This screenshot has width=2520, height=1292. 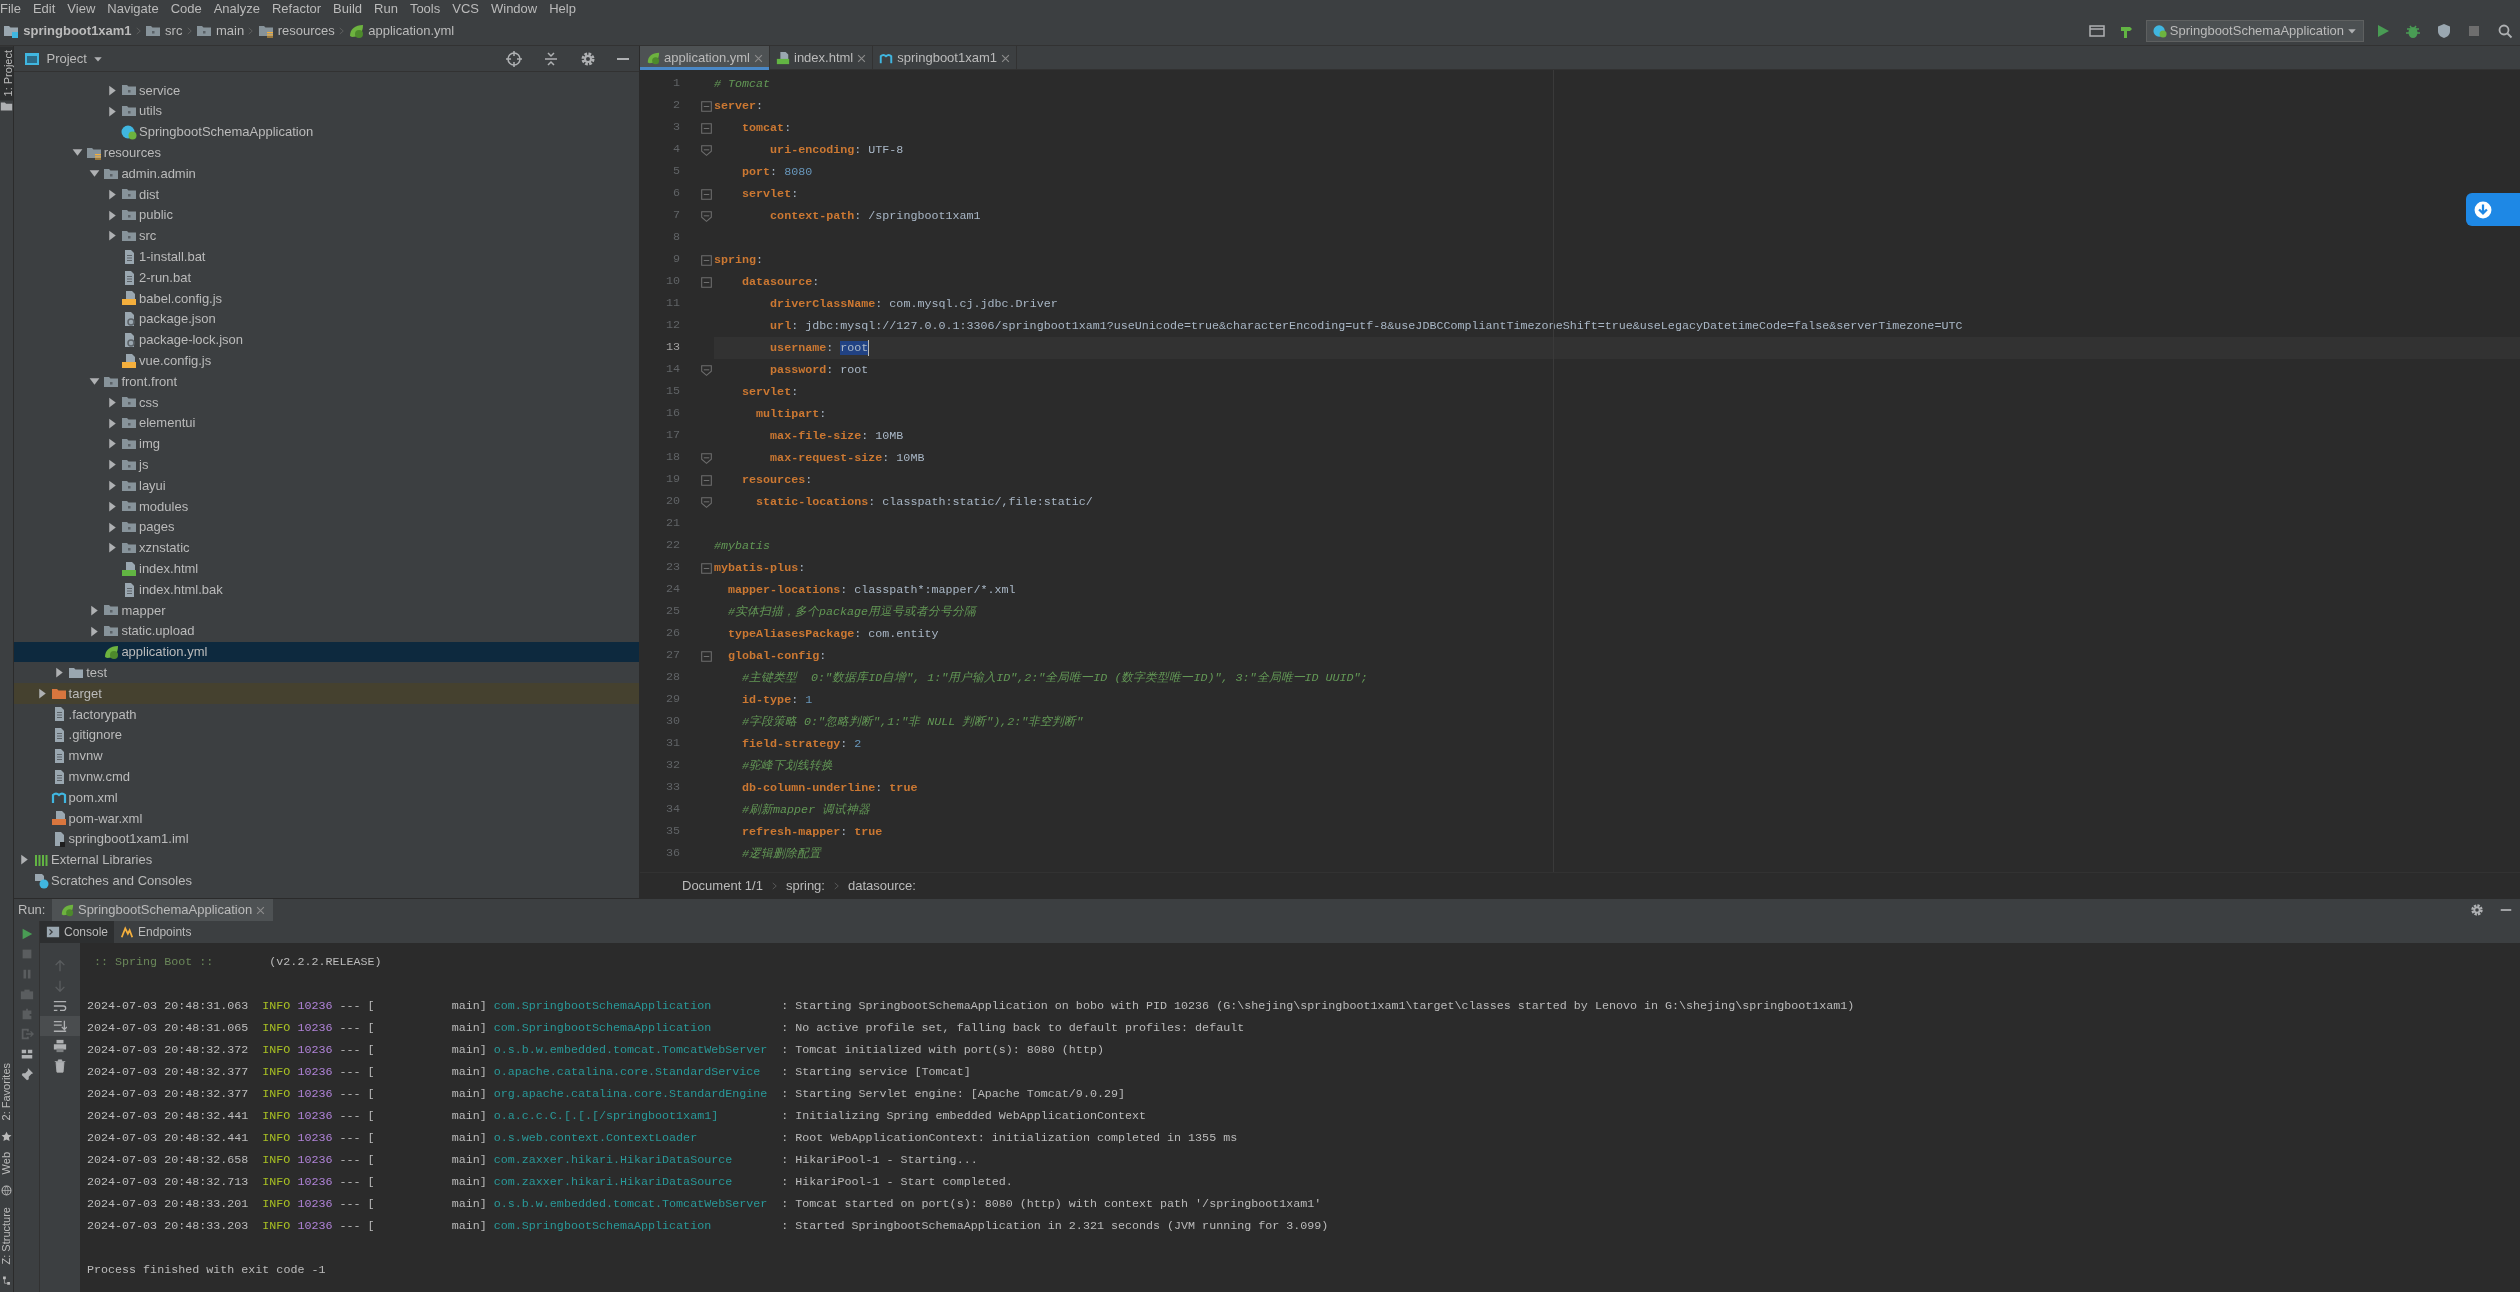 I want to click on tree-item: target, so click(x=326, y=693).